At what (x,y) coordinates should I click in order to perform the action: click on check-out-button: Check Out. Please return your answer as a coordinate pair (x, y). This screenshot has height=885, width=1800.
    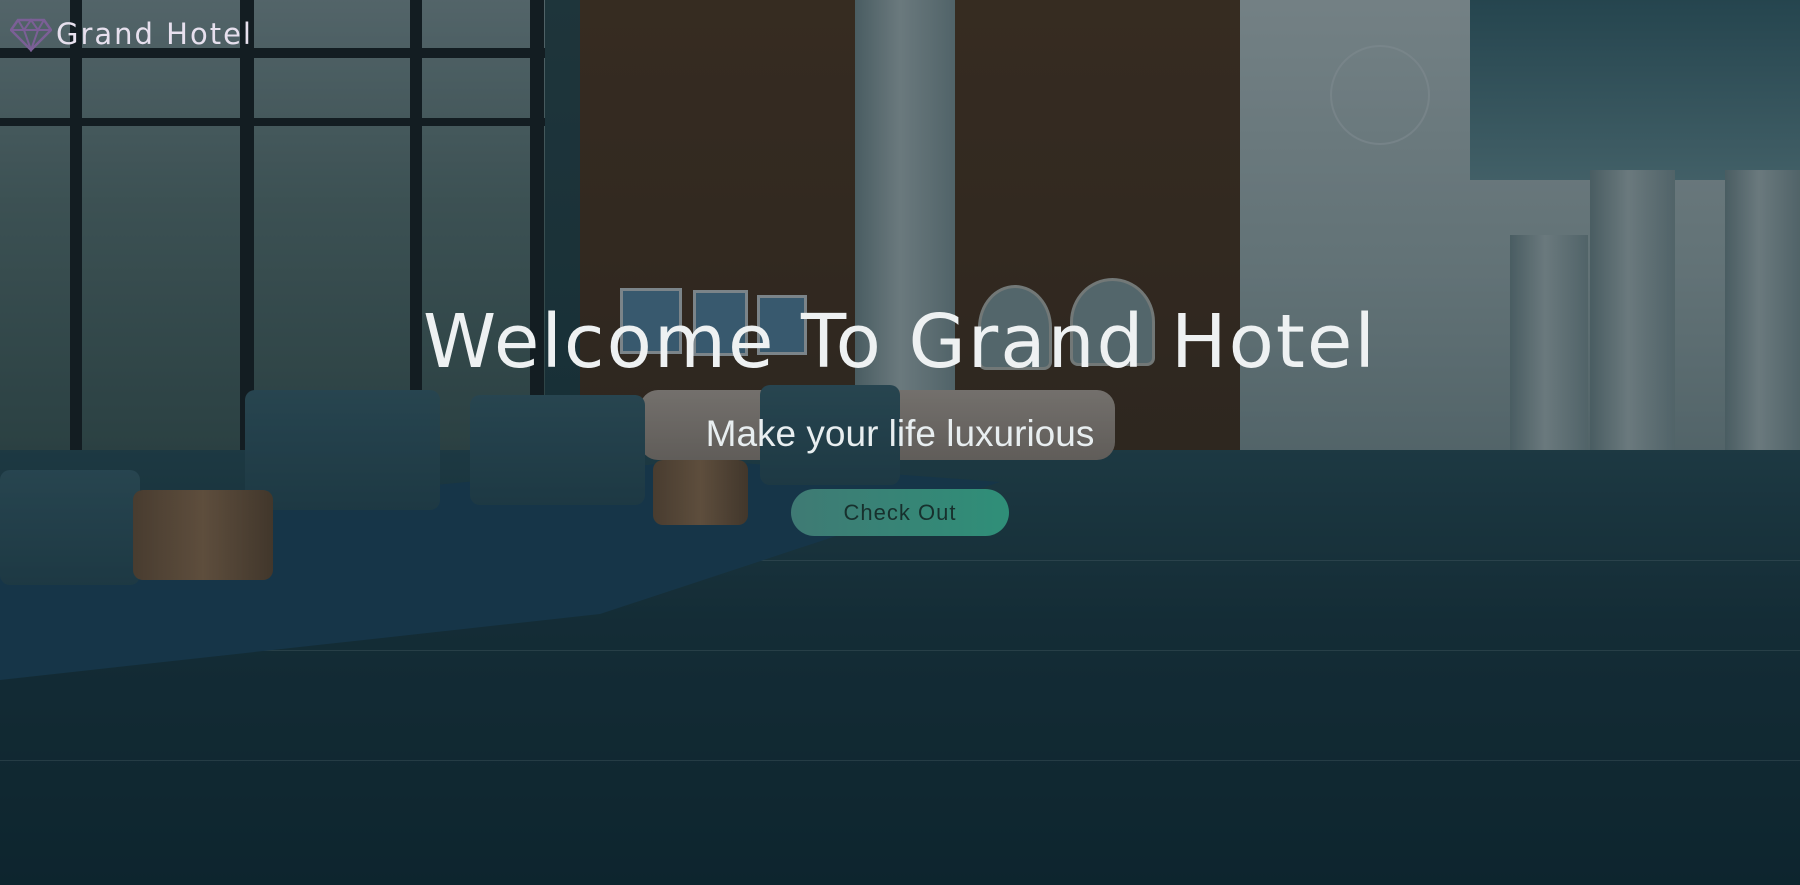
    Looking at the image, I should click on (900, 512).